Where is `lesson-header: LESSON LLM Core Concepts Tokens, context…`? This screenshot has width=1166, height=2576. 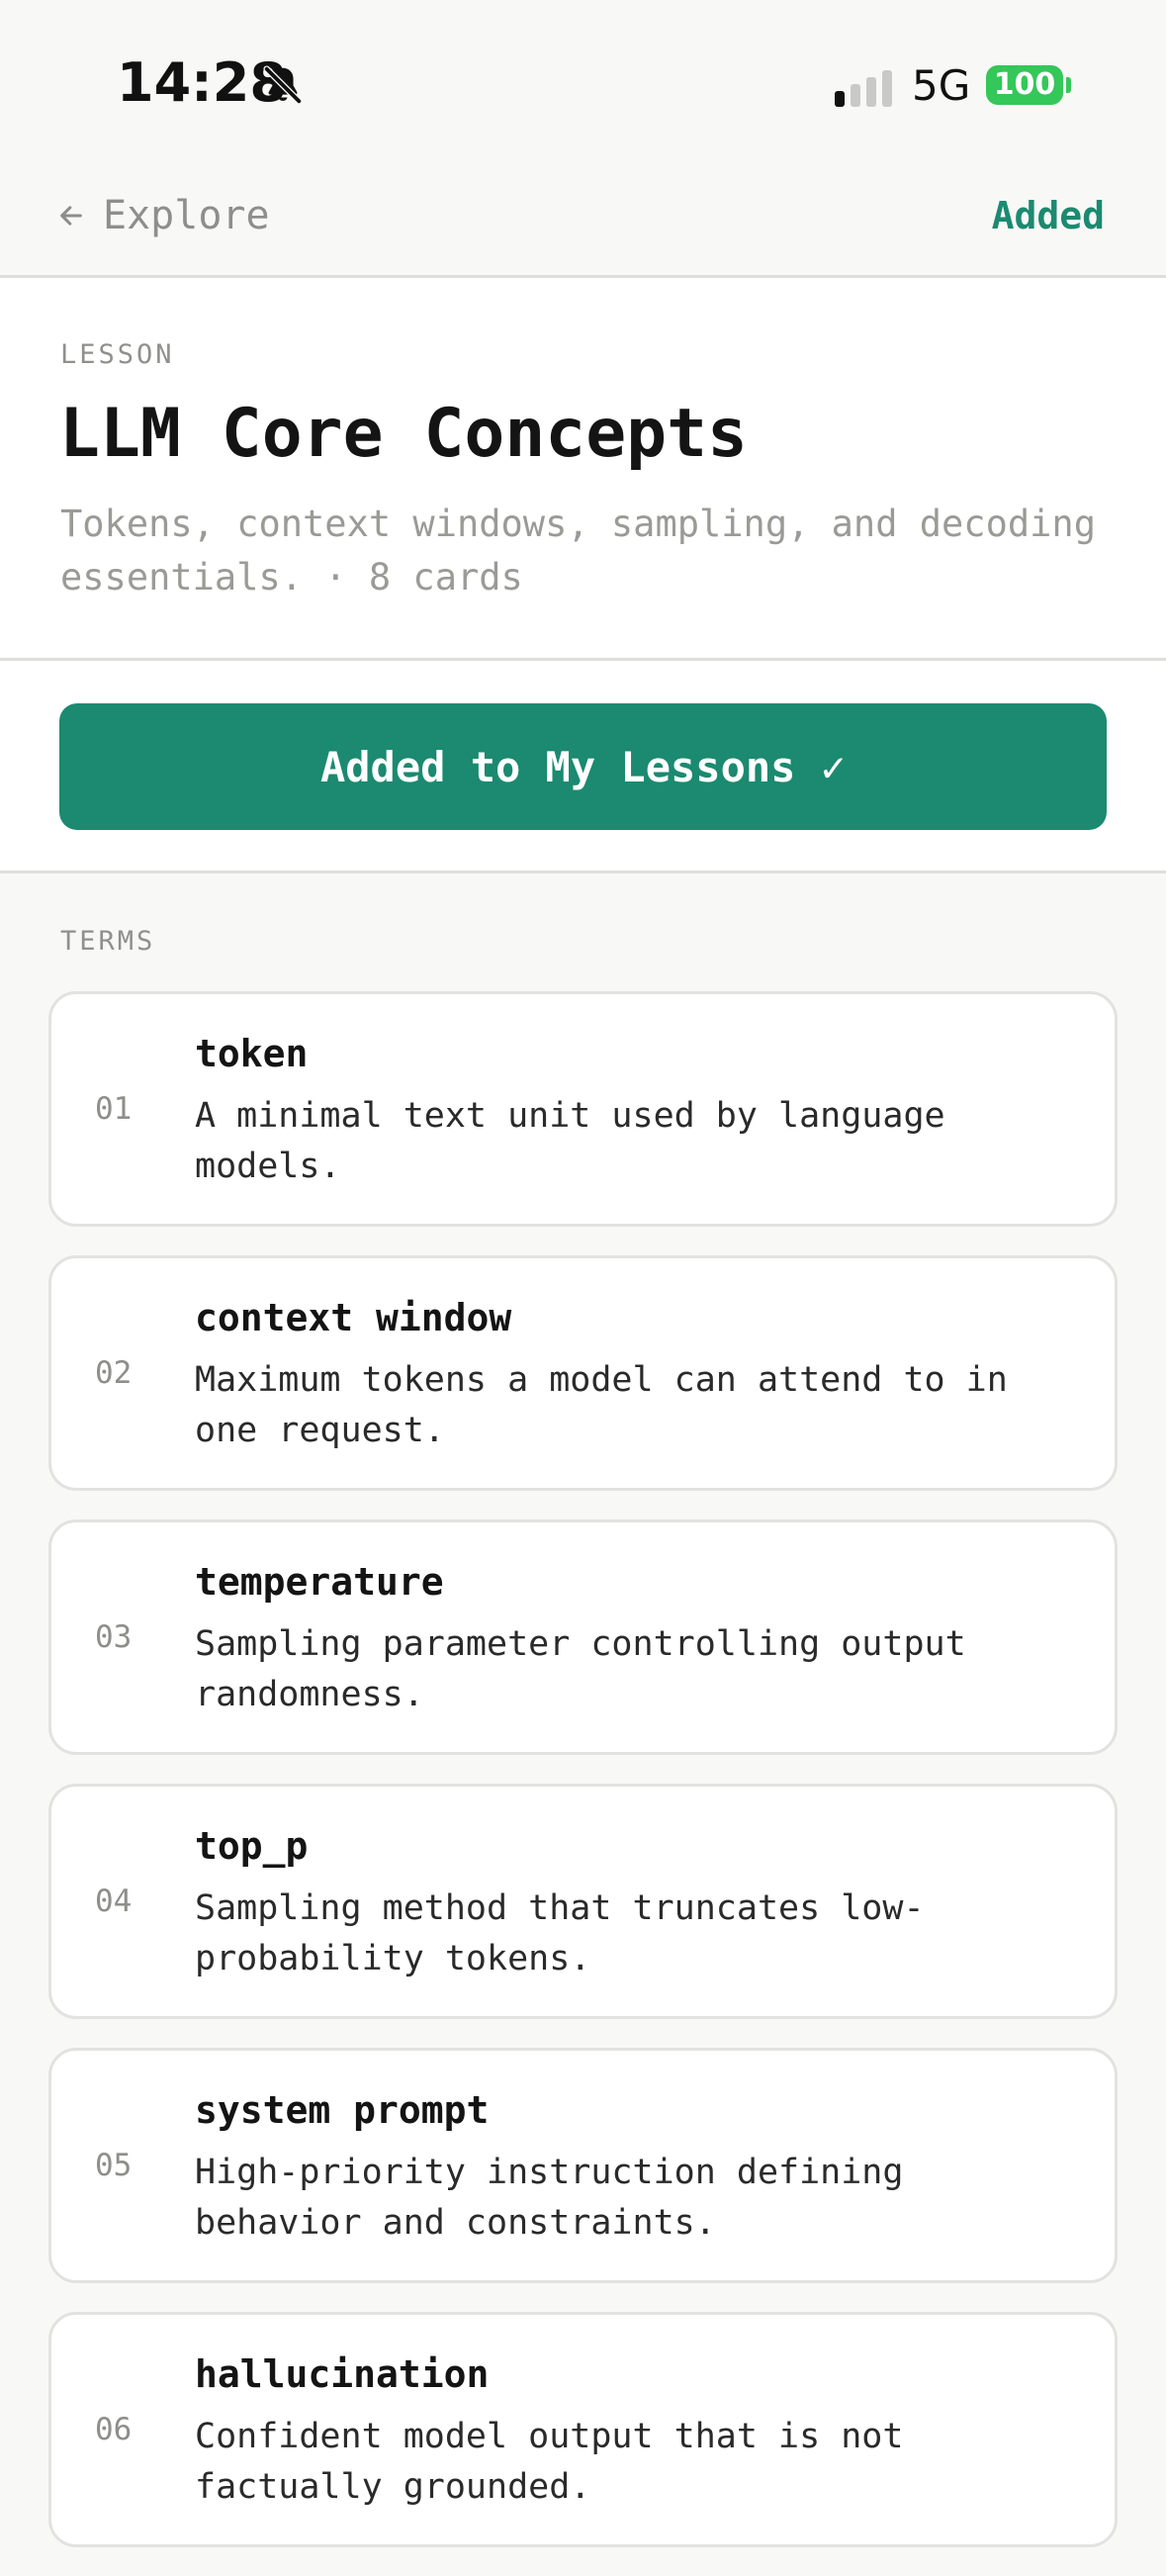
lesson-header: LESSON LLM Core Concepts Tokens, context… is located at coordinates (583, 470).